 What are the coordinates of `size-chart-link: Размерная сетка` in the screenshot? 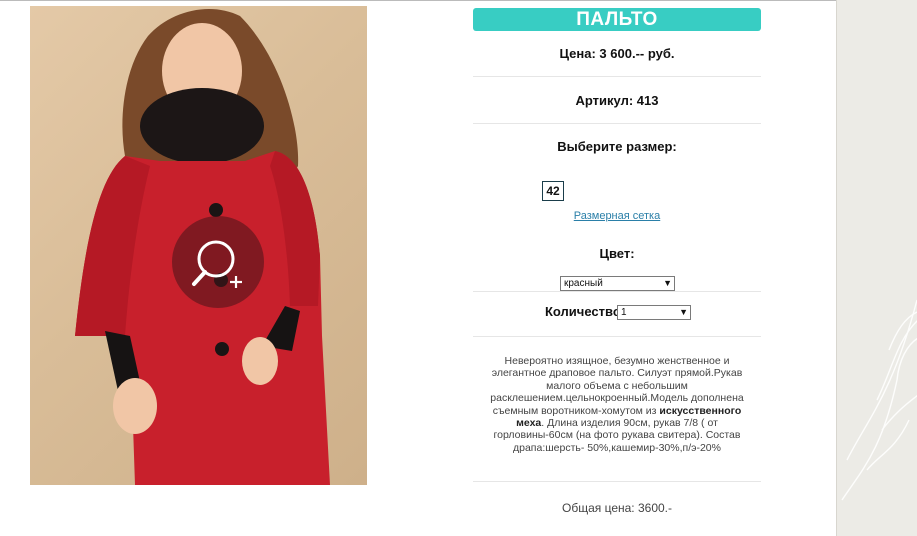 It's located at (617, 216).